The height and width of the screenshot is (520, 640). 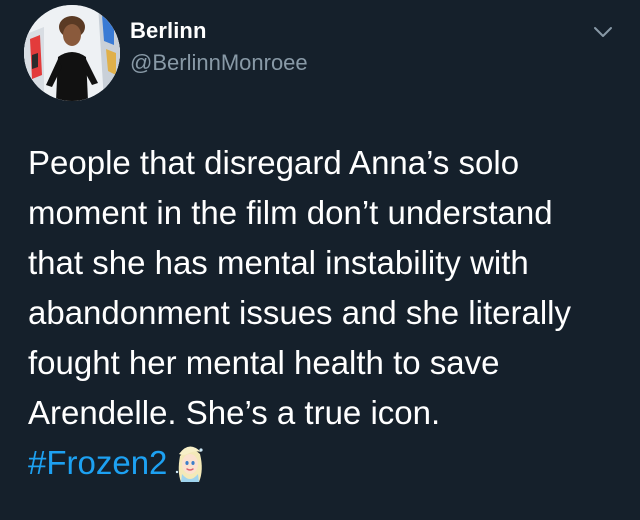 I want to click on tweet-text-line: abandonment issues and she literally, so click(x=300, y=312).